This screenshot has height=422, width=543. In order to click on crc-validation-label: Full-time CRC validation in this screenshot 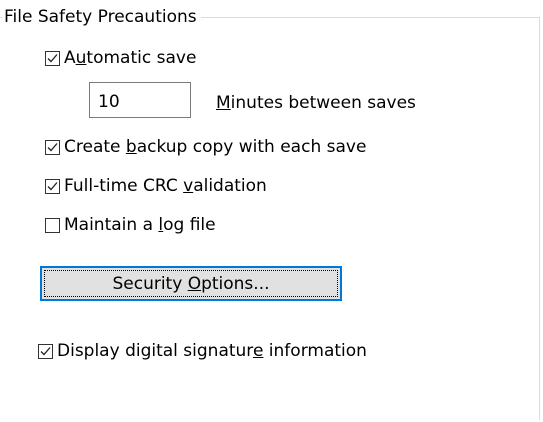, I will do `click(165, 186)`.